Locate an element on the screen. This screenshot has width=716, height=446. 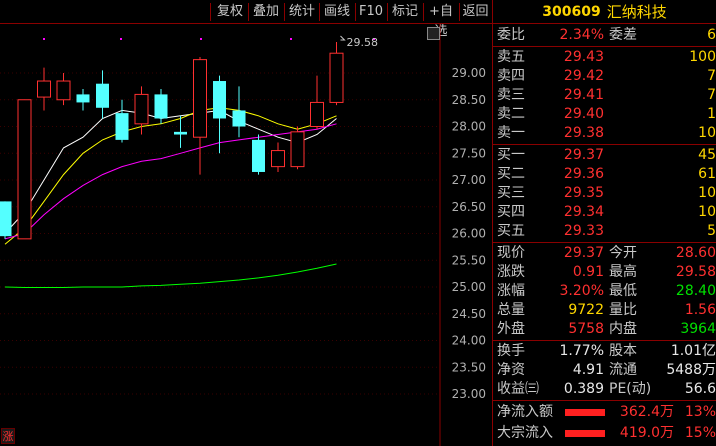
bid-row: 买五 29.33 5 is located at coordinates (604, 231).